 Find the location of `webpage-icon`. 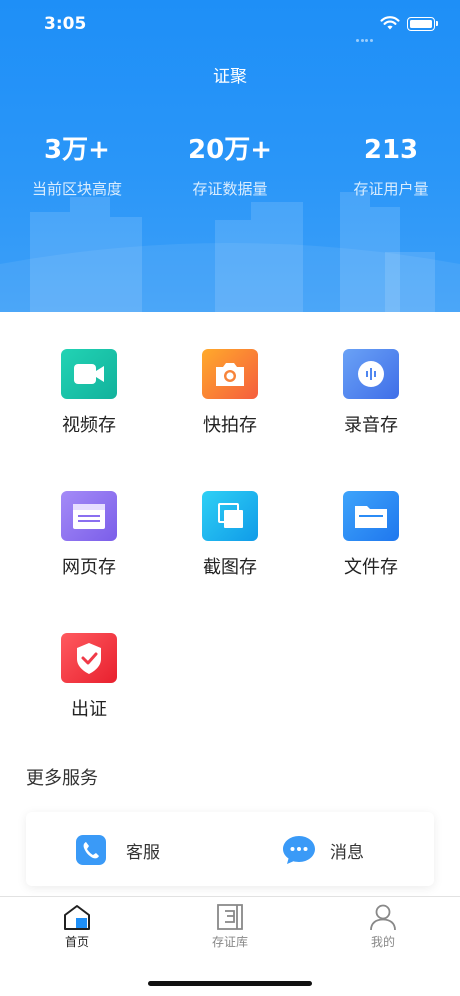

webpage-icon is located at coordinates (89, 516).